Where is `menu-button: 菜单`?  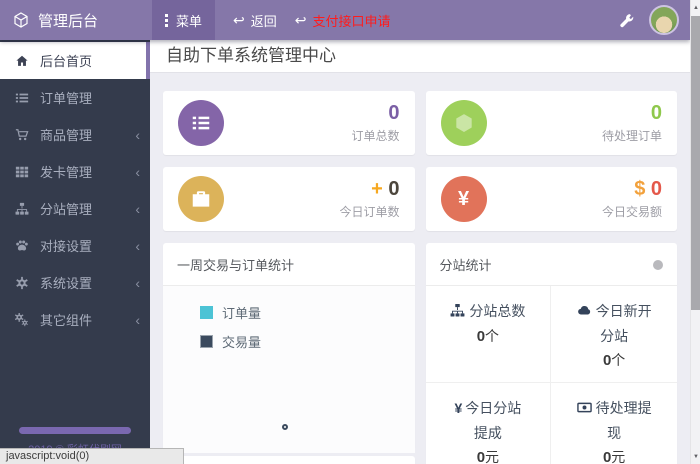 menu-button: 菜单 is located at coordinates (184, 20).